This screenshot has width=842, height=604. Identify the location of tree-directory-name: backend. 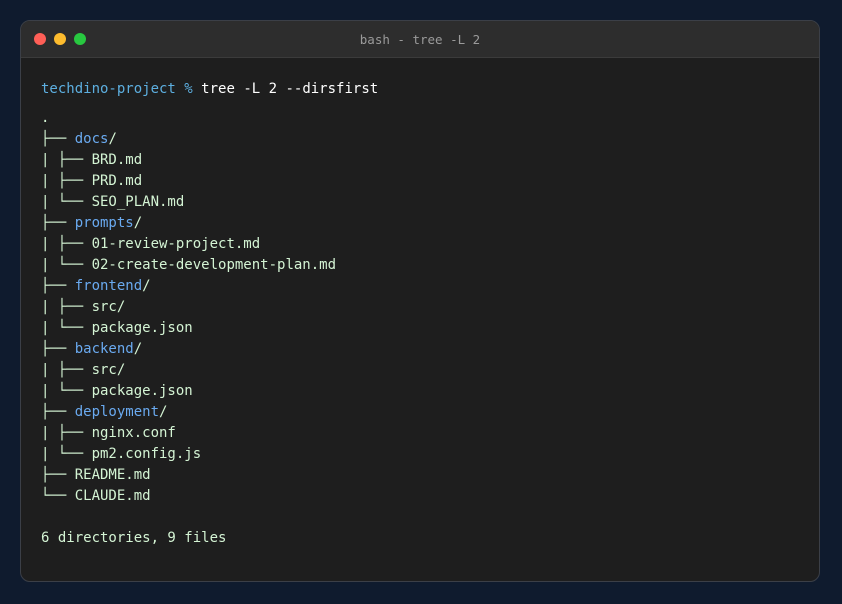
(104, 349).